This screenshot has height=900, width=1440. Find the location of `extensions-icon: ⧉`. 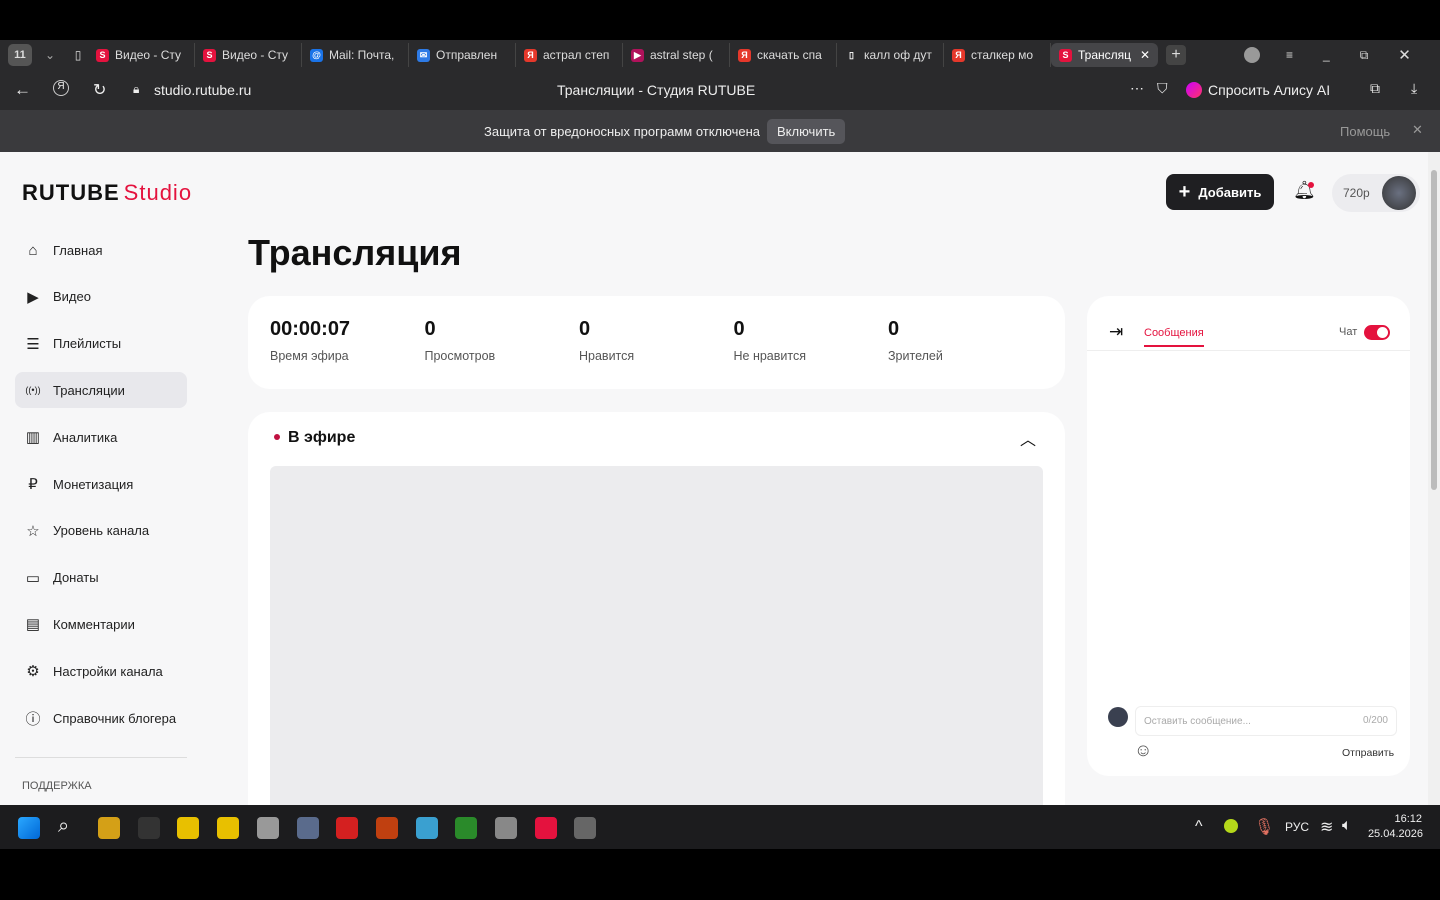

extensions-icon: ⧉ is located at coordinates (1375, 88).